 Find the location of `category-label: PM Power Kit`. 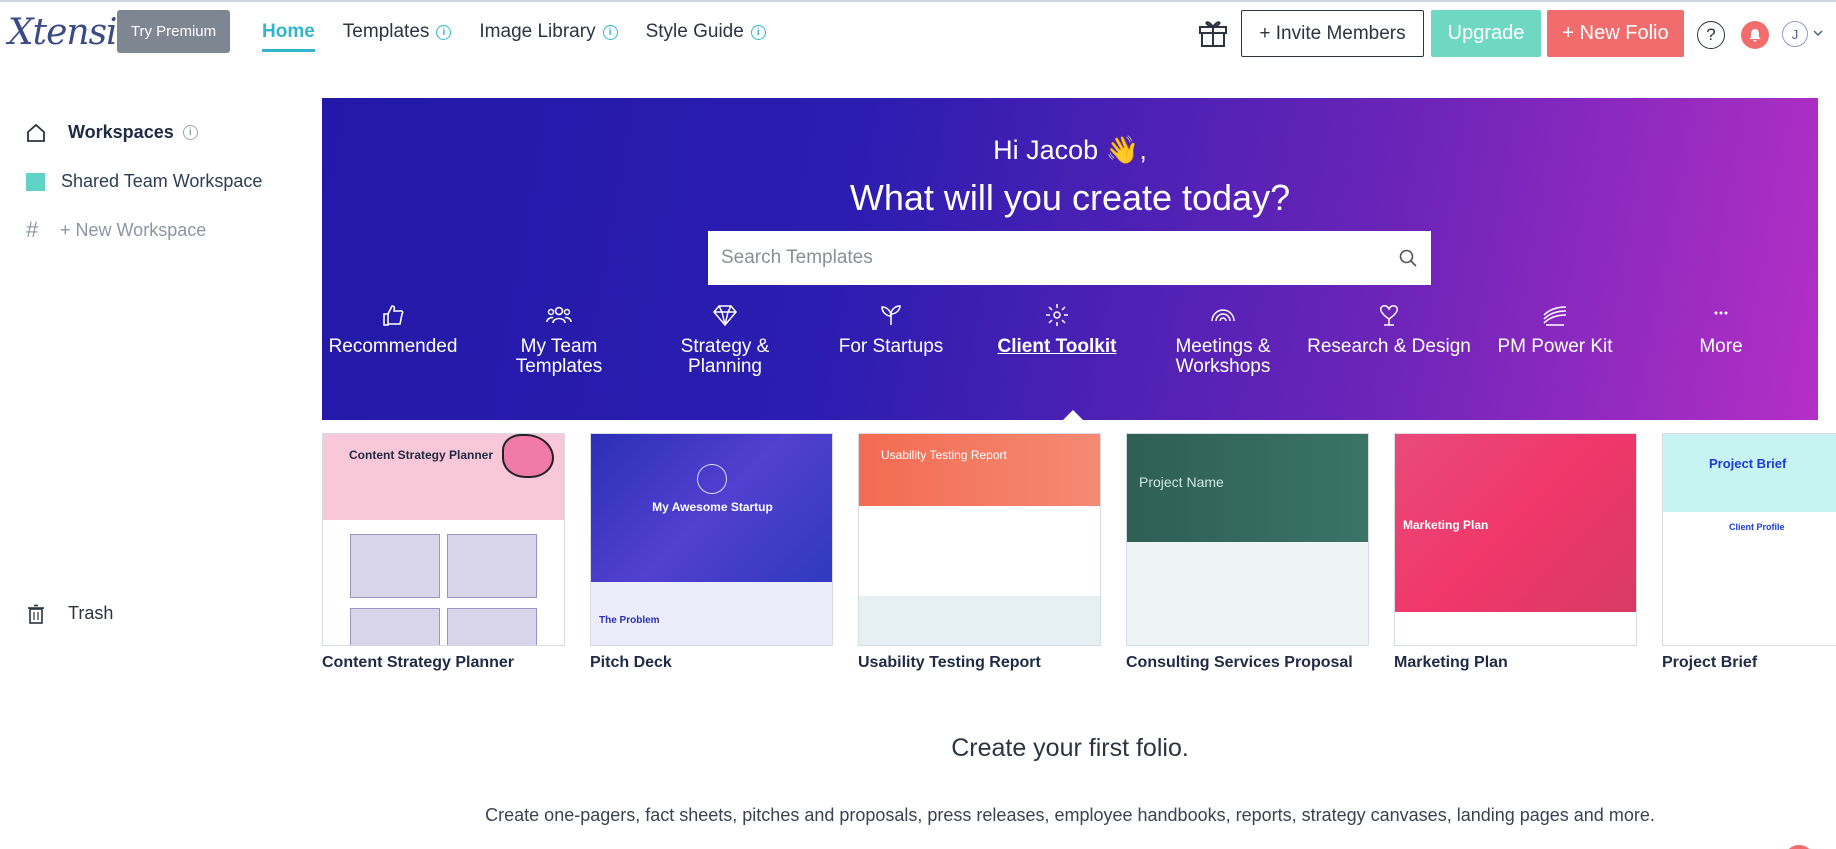

category-label: PM Power Kit is located at coordinates (1555, 346).